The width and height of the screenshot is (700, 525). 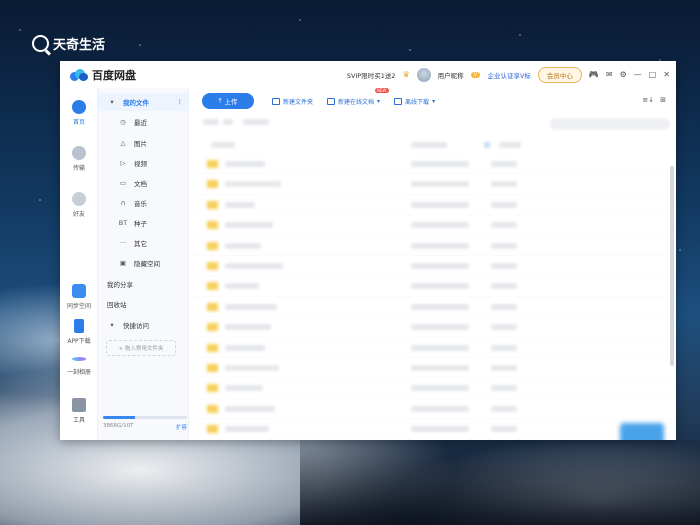 What do you see at coordinates (623, 74) in the screenshot?
I see `settings-gear-icon: ⚙` at bounding box center [623, 74].